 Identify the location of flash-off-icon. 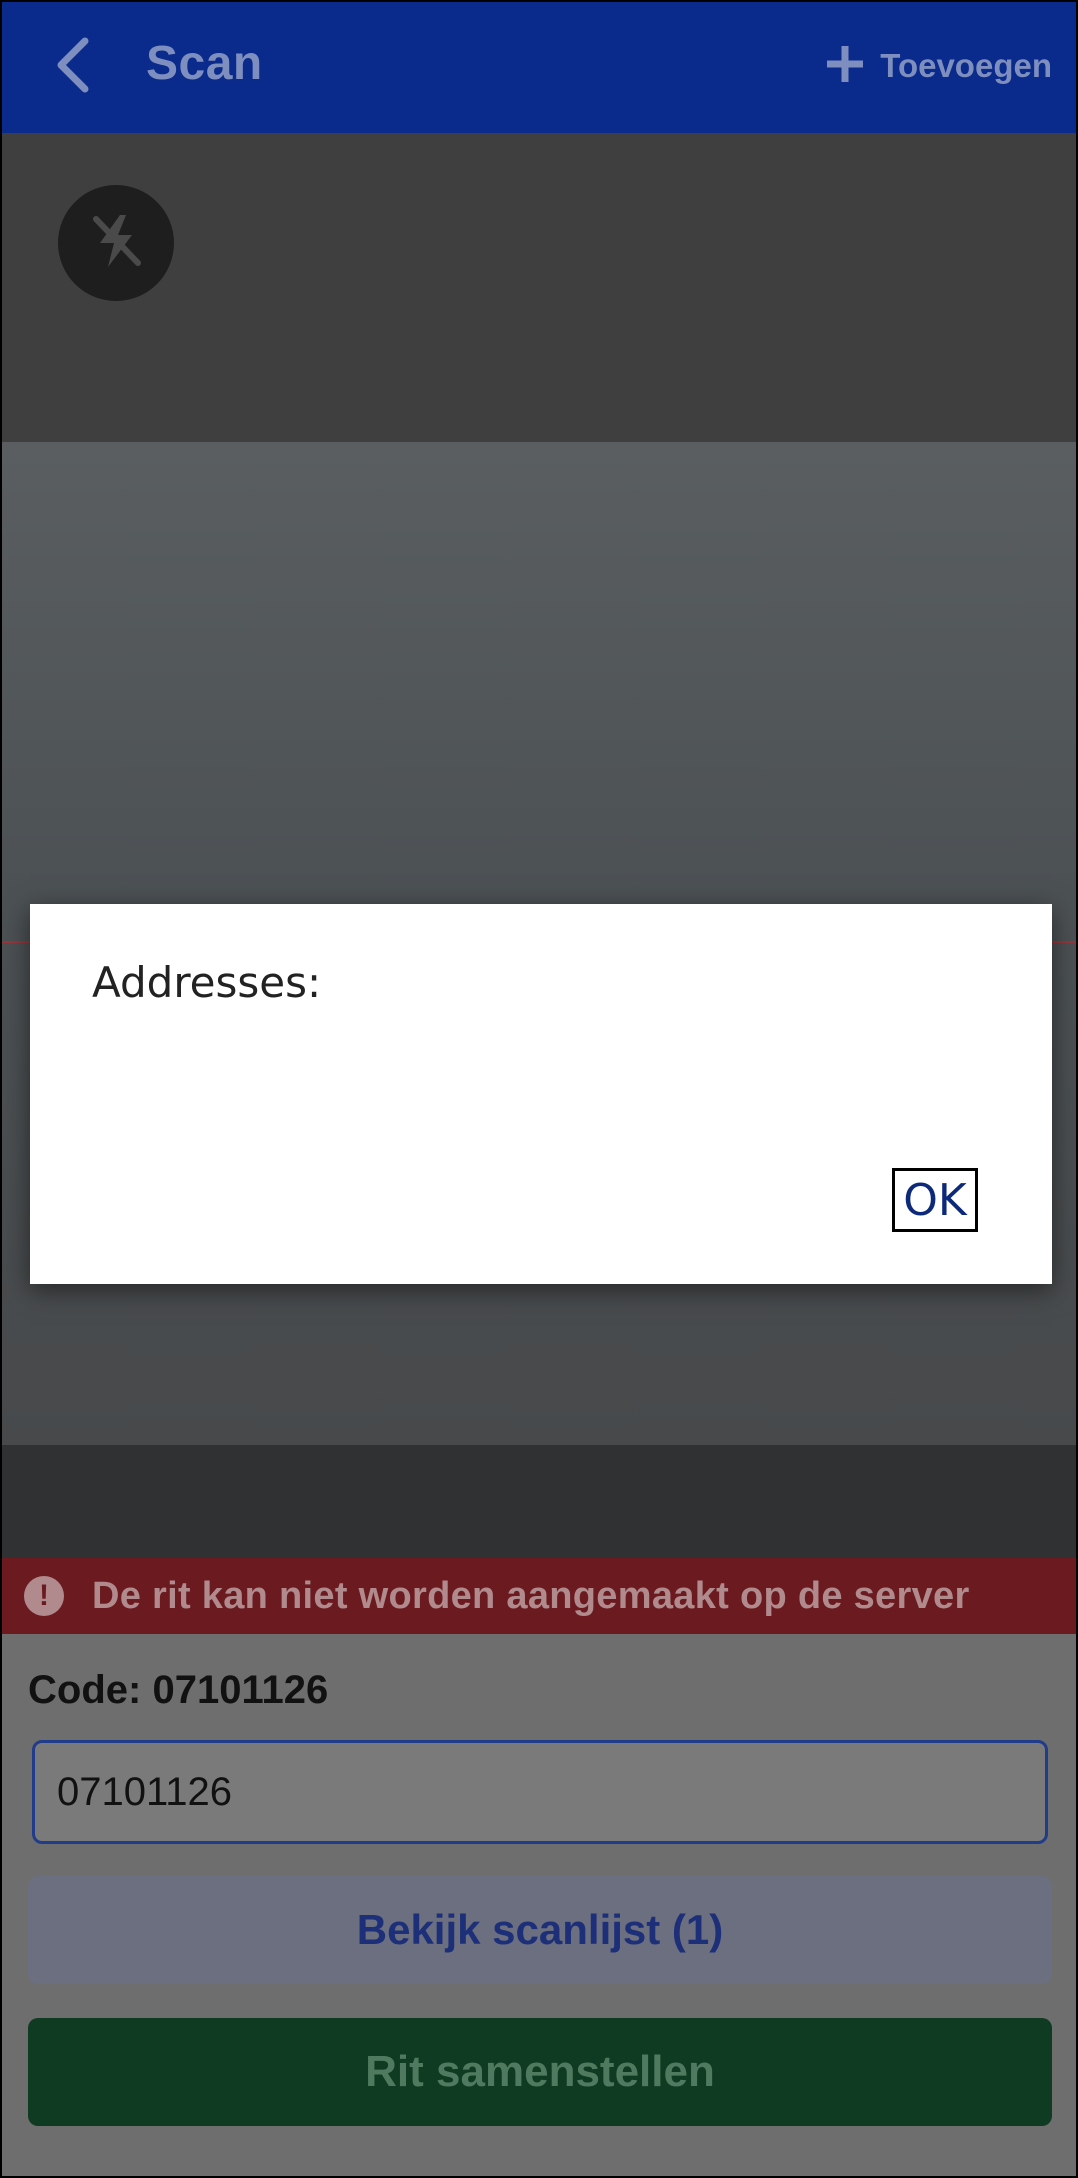
(116, 243).